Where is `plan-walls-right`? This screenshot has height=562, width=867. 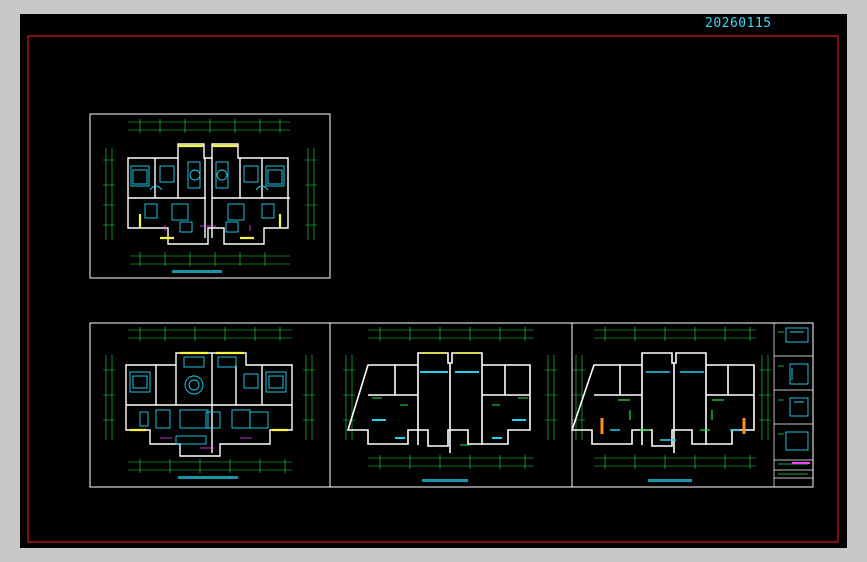
plan-walls-right is located at coordinates (692, 405).